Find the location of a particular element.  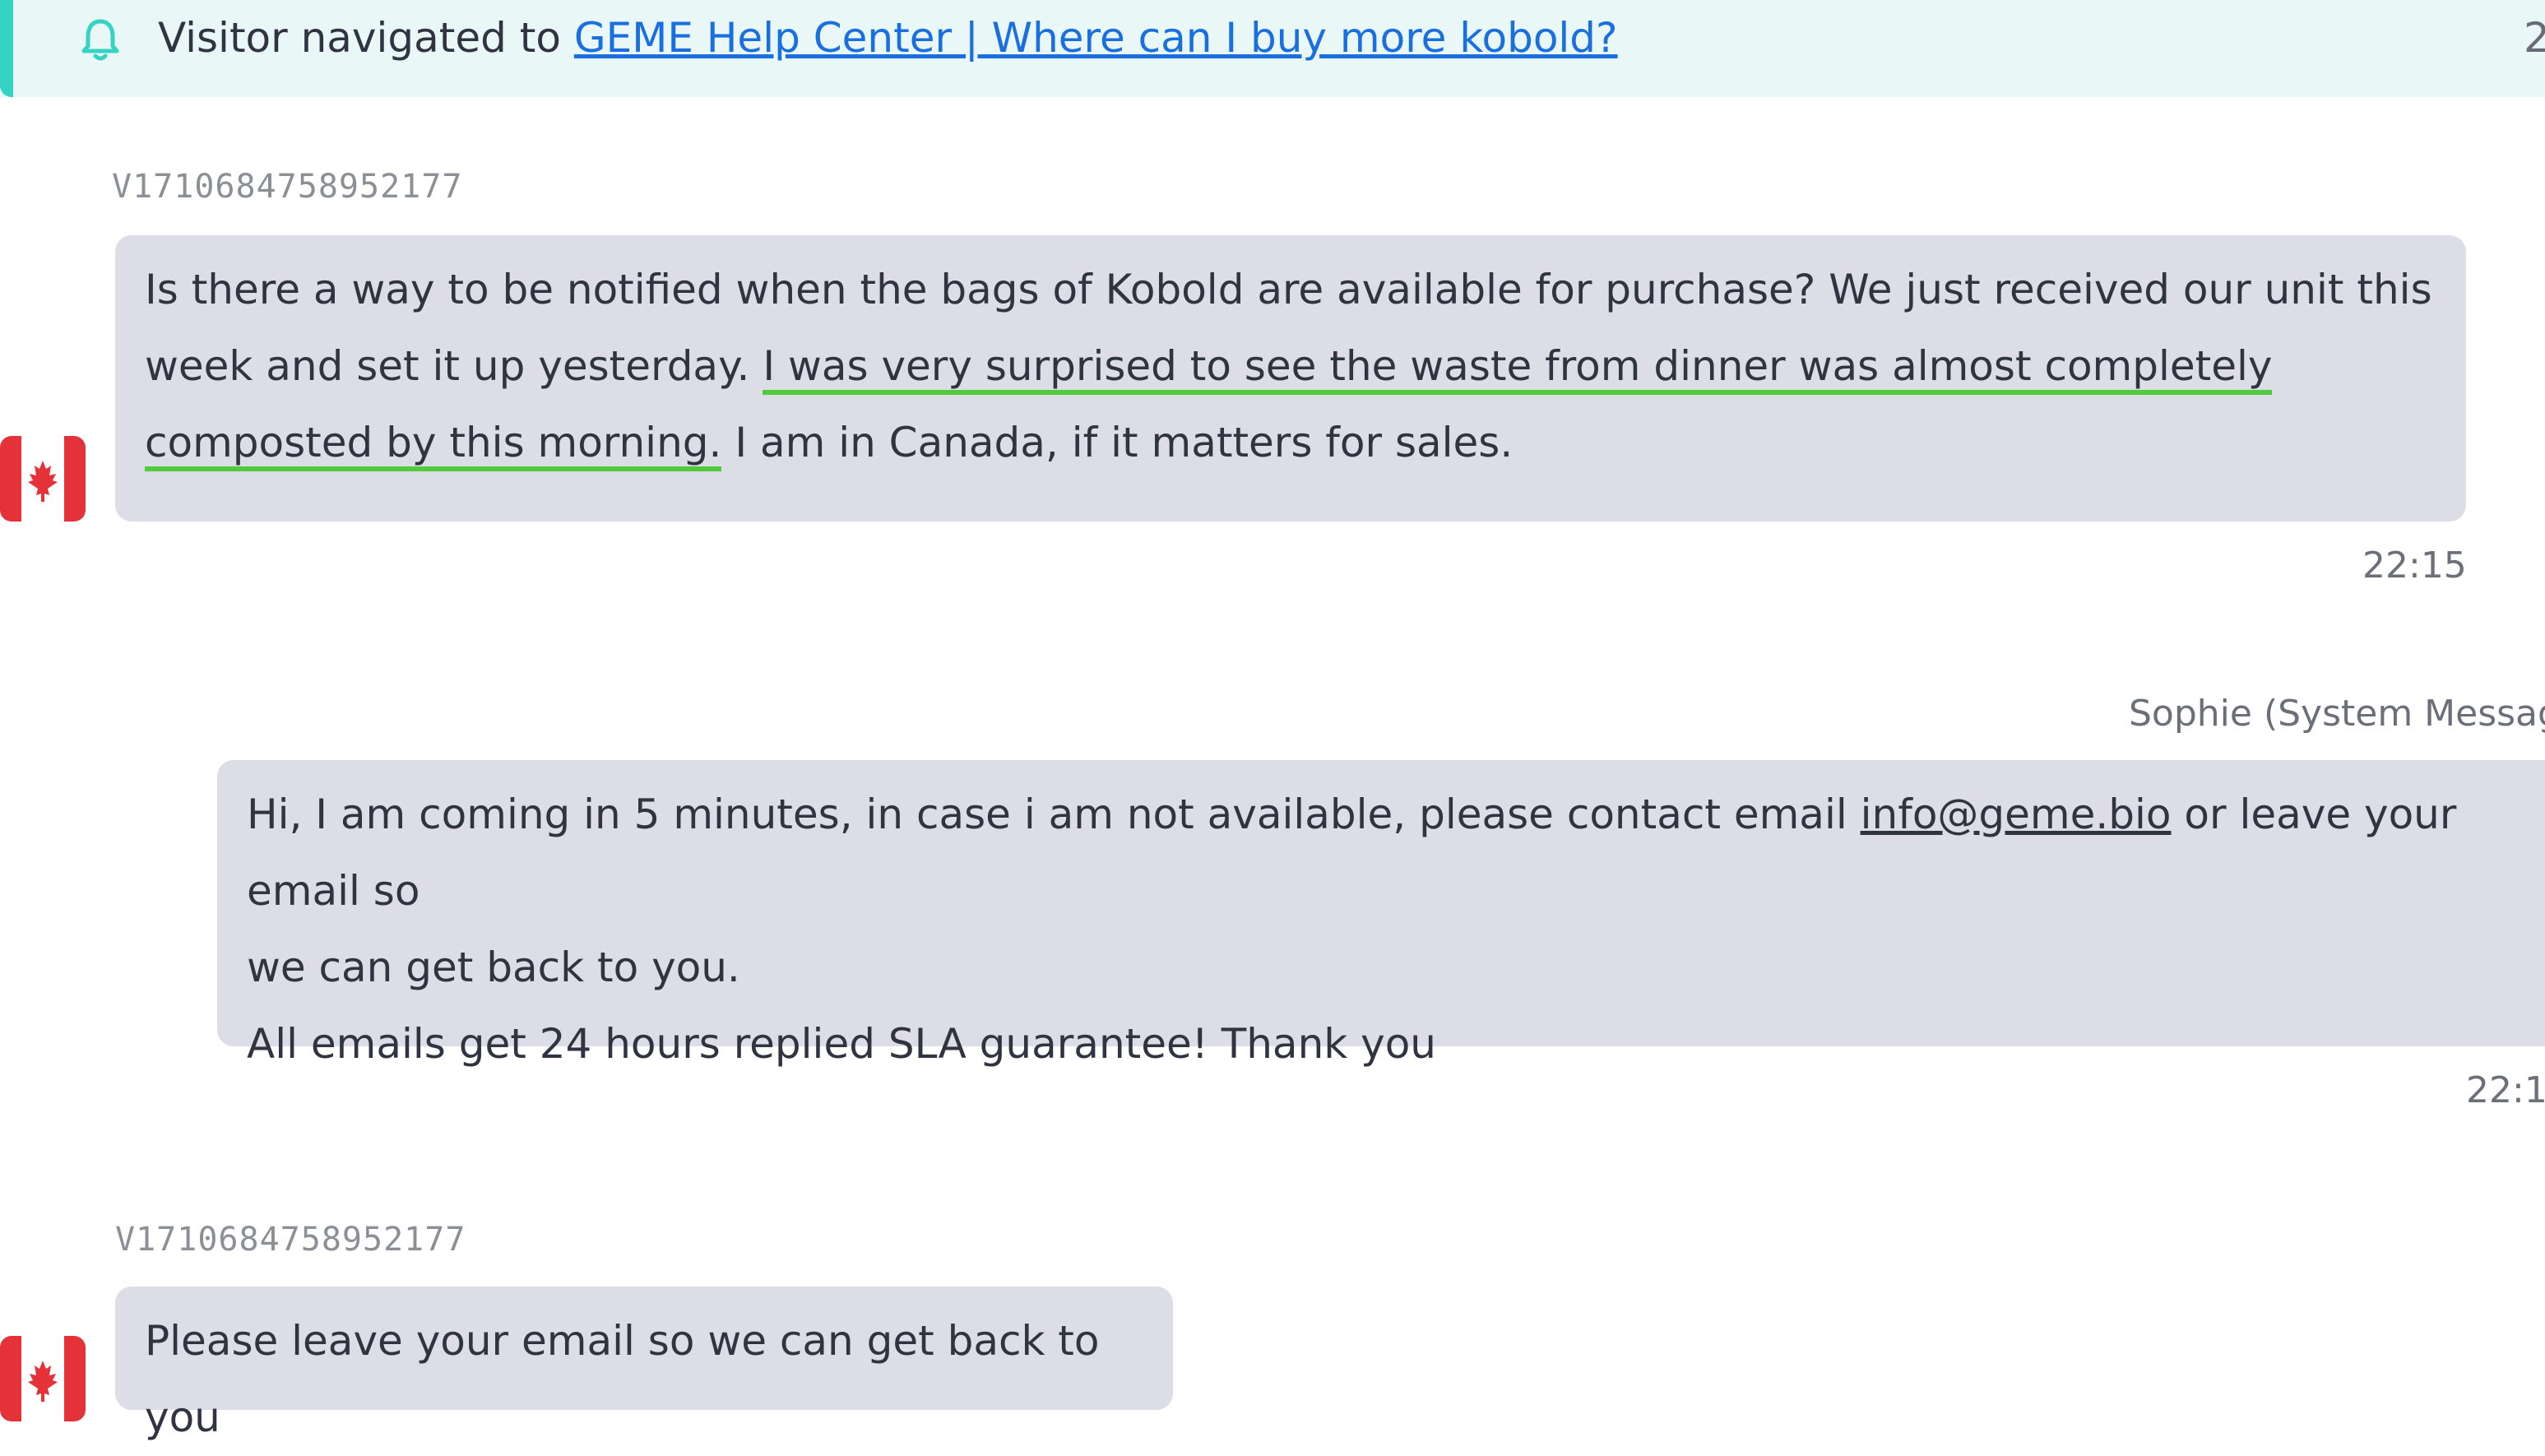

sender-name: Sophie (System Message is located at coordinates (2337, 714).